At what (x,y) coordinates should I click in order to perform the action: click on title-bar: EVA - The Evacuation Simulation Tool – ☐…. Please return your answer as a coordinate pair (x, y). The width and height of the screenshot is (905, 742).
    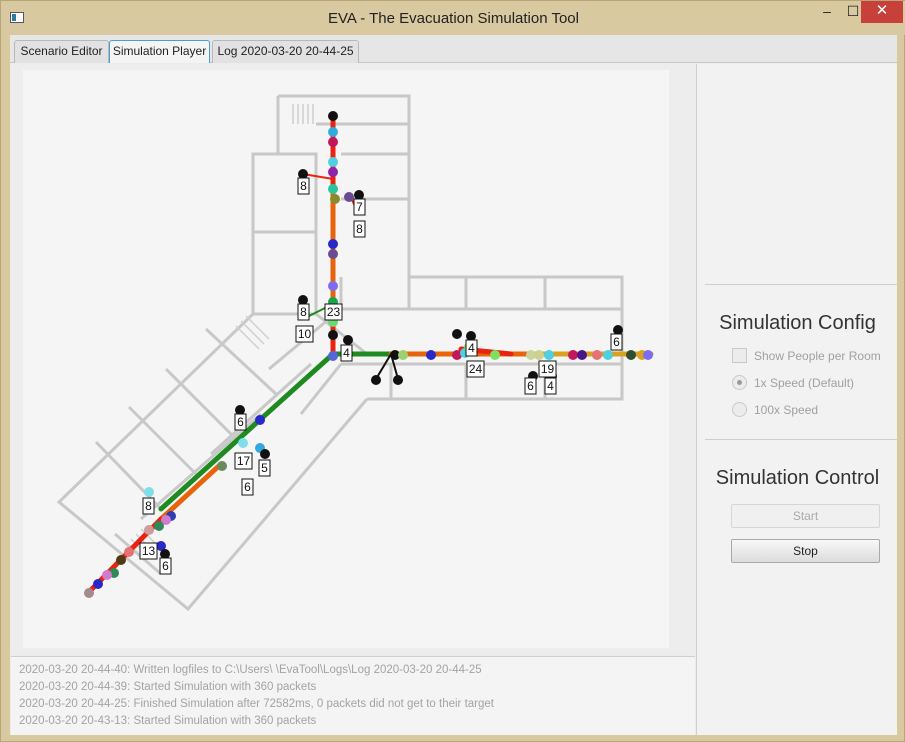
    Looking at the image, I should click on (453, 18).